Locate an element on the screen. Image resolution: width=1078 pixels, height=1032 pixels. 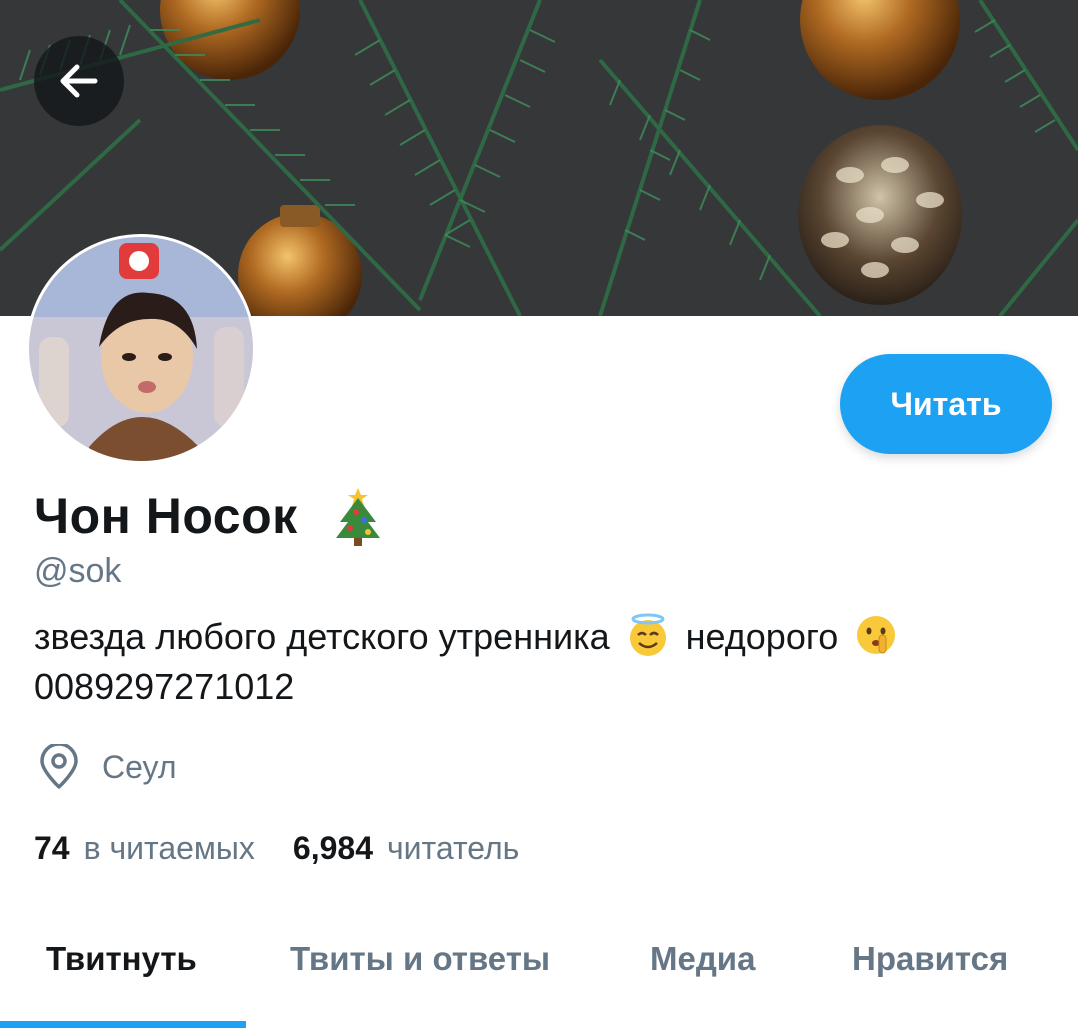
location-text: Сеул is located at coordinates (139, 766).